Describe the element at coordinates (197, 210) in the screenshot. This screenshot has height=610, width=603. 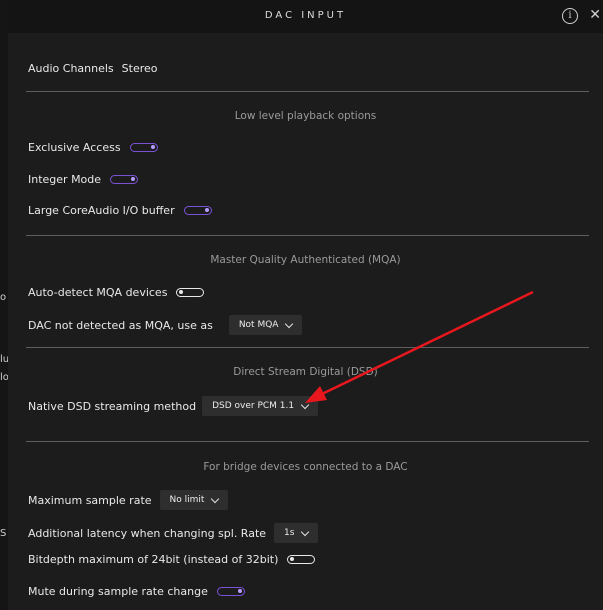
I see `large-buffer-toggle` at that location.